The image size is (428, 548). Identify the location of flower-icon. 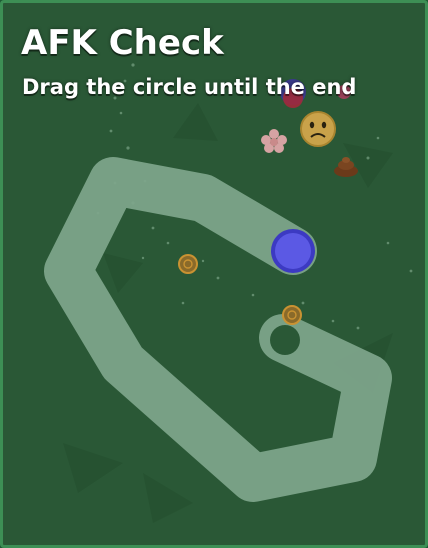
(274, 141).